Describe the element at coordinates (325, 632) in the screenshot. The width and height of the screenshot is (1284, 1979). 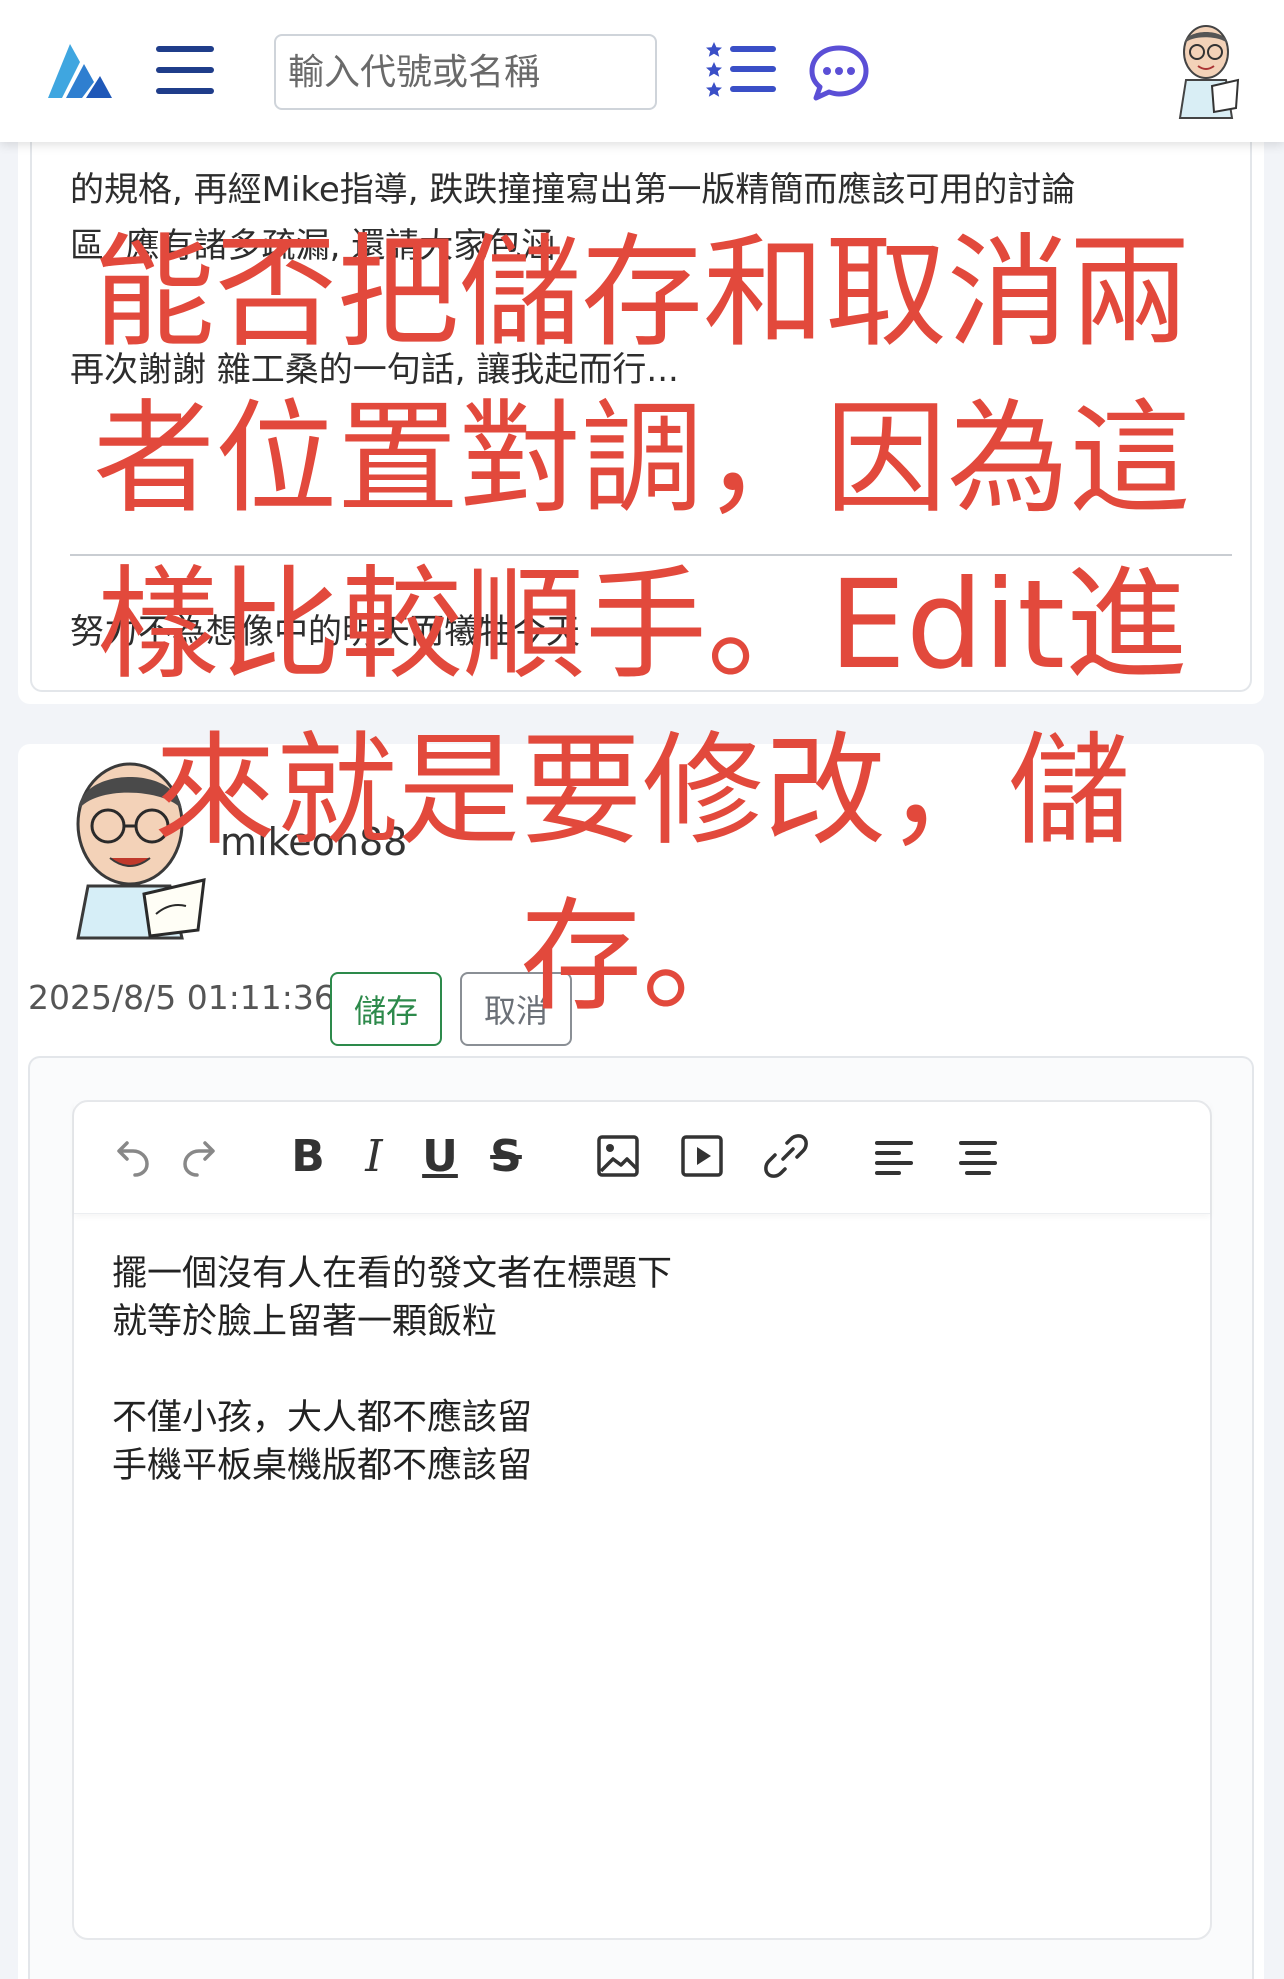
I see `post-signature: 努力不為想像中的明天而犧牲今天` at that location.